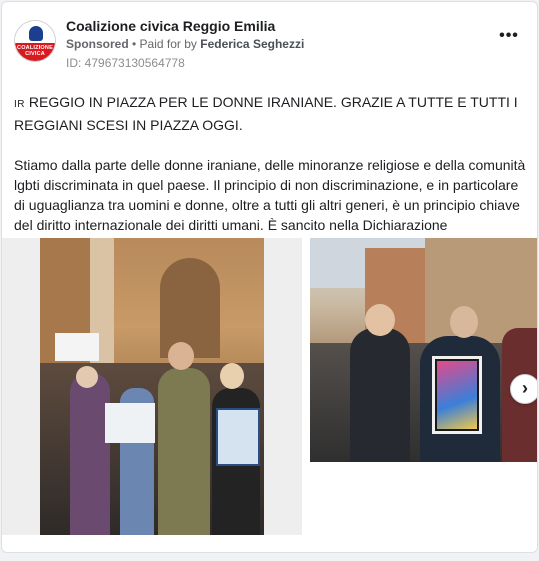 Image resolution: width=539 pixels, height=561 pixels. I want to click on paid-for-label: • Paid for by, so click(164, 44).